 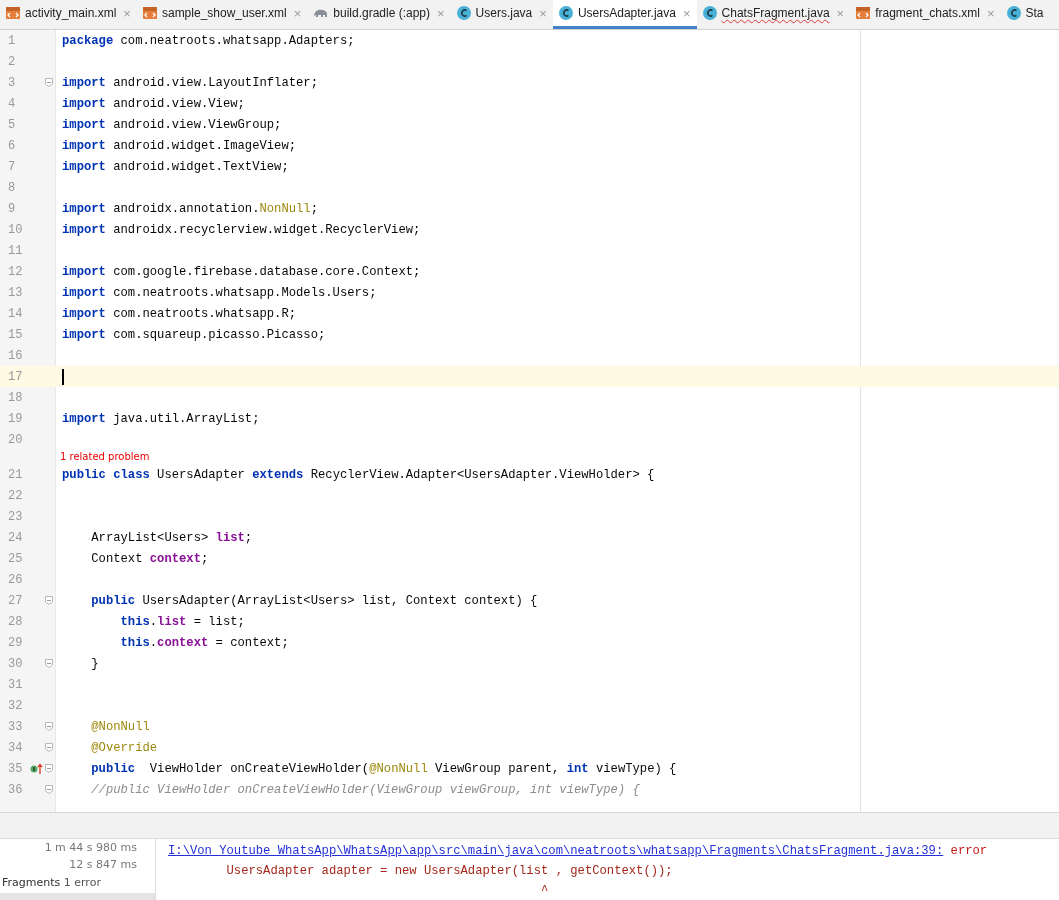 What do you see at coordinates (222, 14) in the screenshot?
I see `editor-tab: sample_show_user.xml ×` at bounding box center [222, 14].